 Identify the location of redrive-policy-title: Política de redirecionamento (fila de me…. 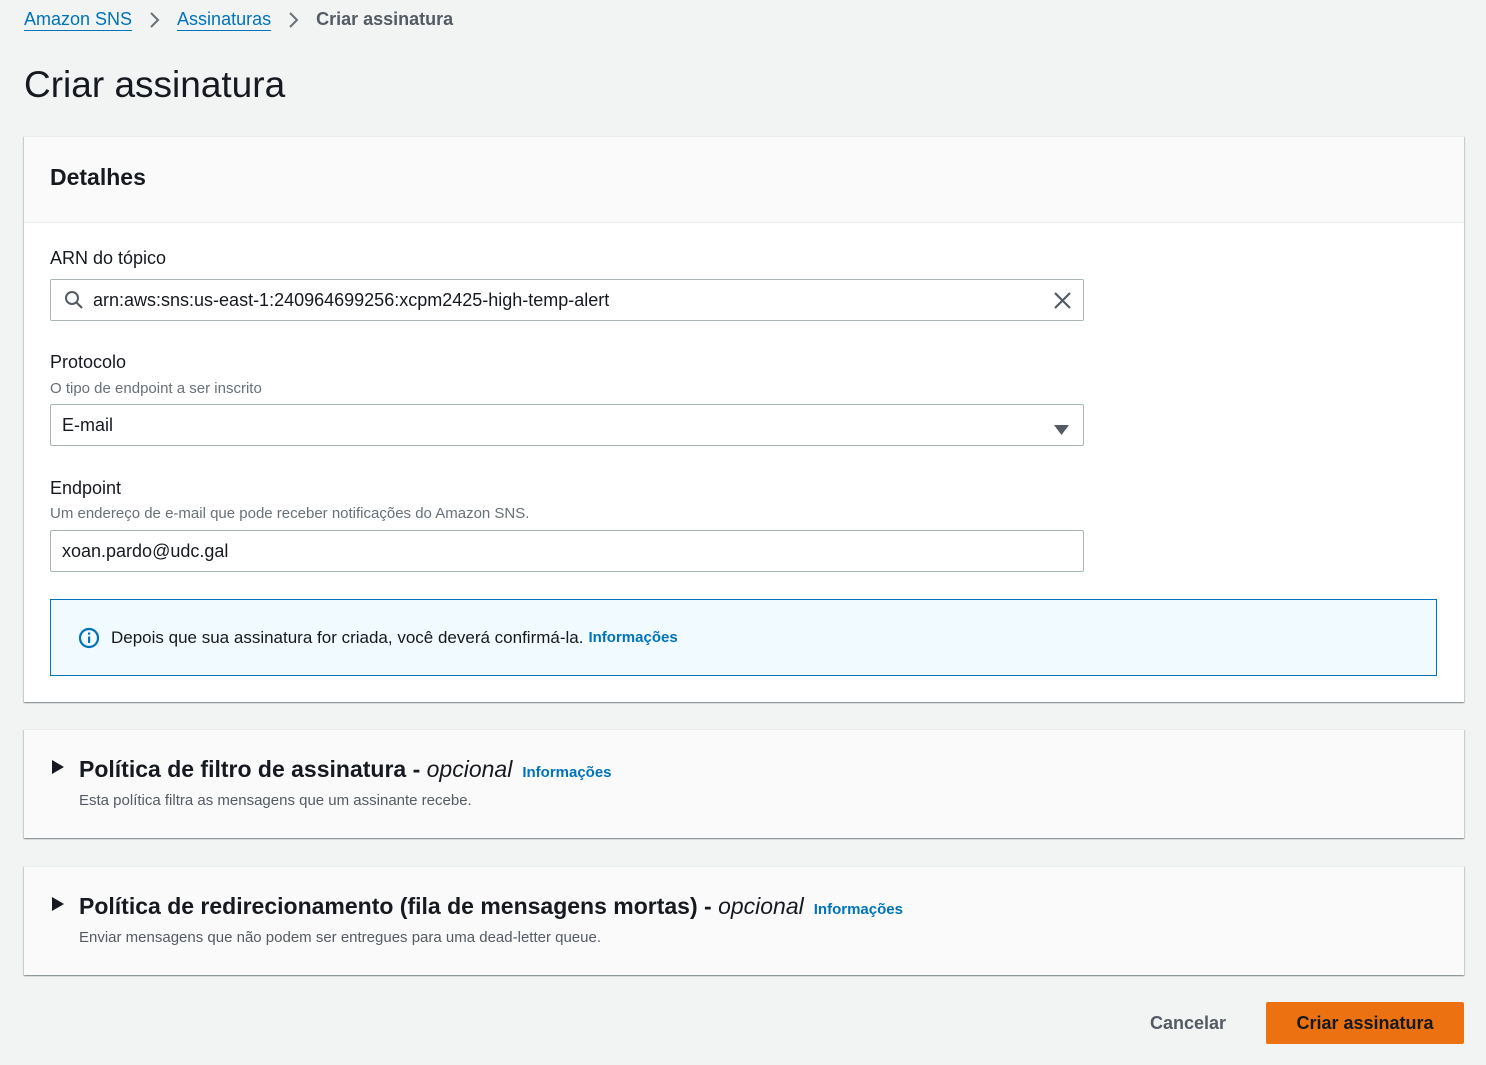
(441, 906).